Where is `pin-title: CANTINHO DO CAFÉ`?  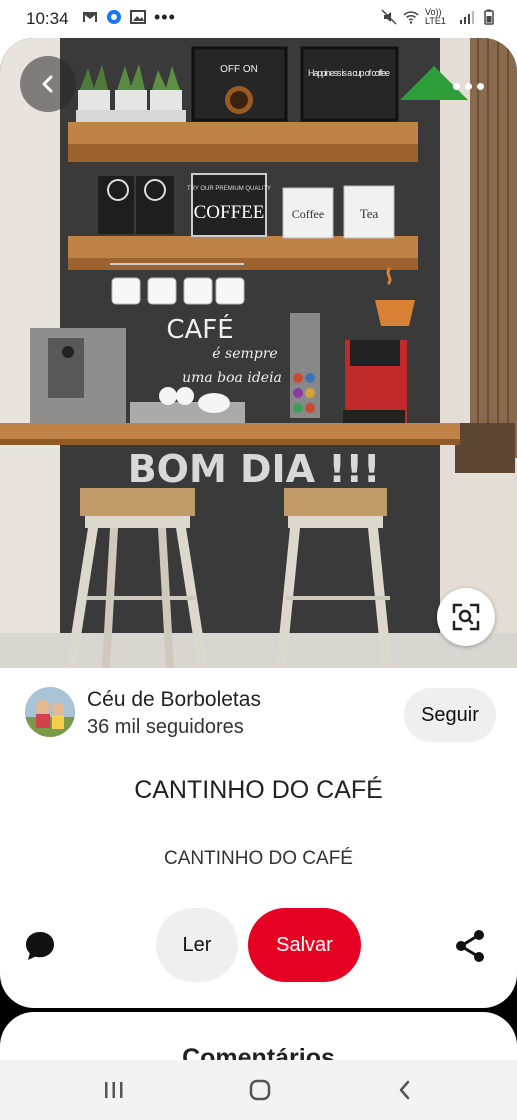
pin-title: CANTINHO DO CAFÉ is located at coordinates (258, 790).